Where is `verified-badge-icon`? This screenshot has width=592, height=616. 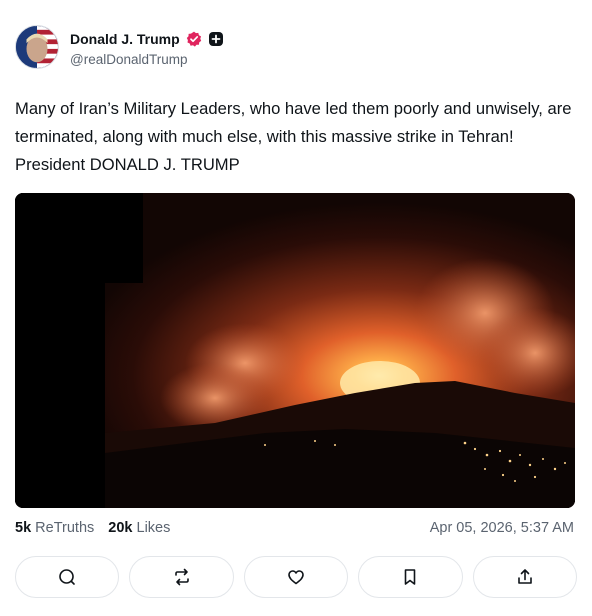 verified-badge-icon is located at coordinates (193, 39).